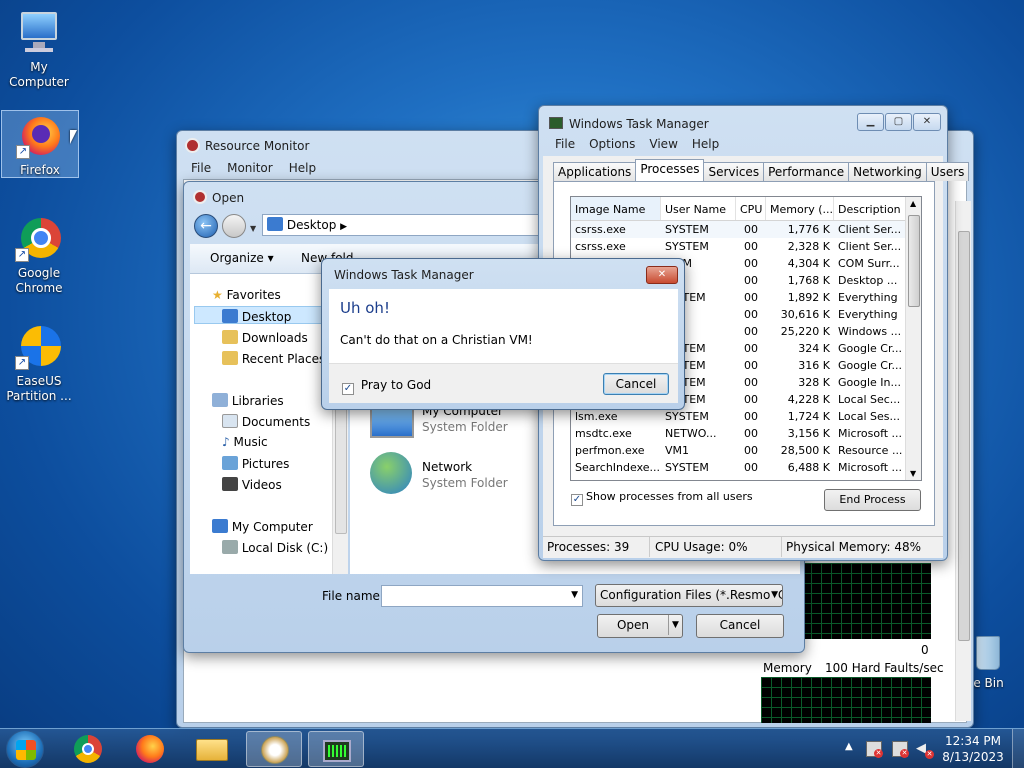 The height and width of the screenshot is (768, 1024). What do you see at coordinates (870, 122) in the screenshot?
I see `minimize-button: ▁` at bounding box center [870, 122].